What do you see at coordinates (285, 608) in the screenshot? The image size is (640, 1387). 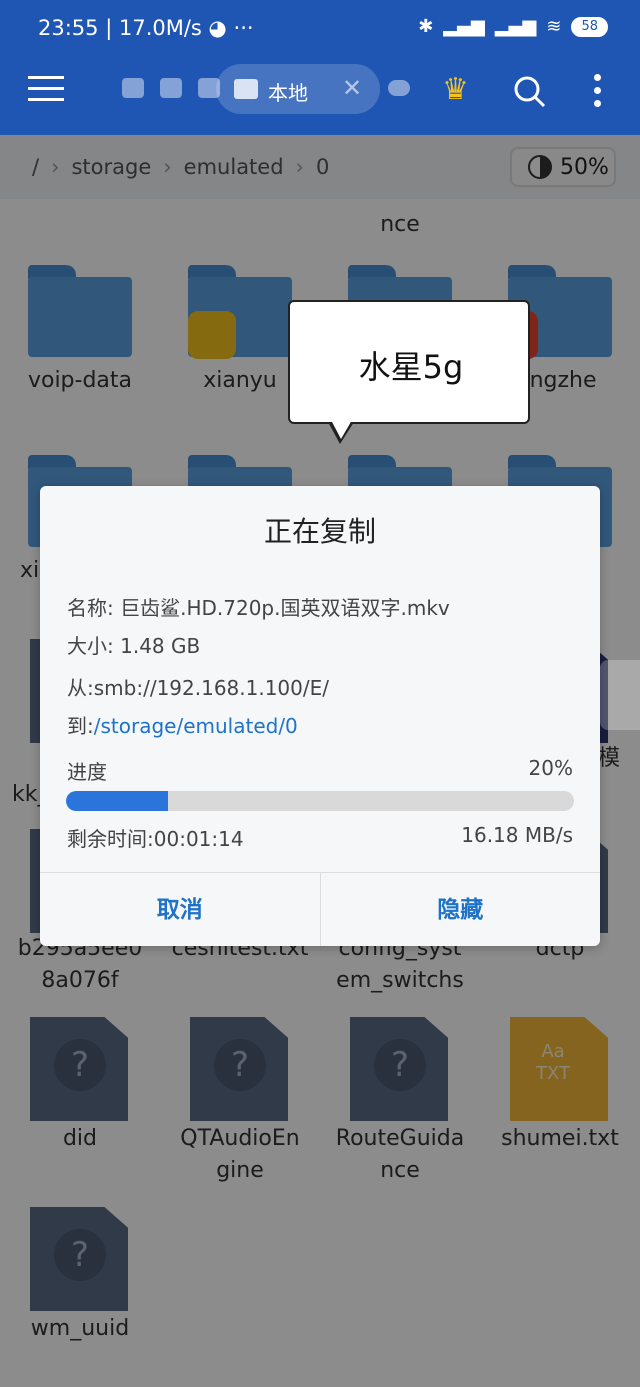 I see `name-value: 巨齿鲨.HD.720p.国英双语双字.mkv` at bounding box center [285, 608].